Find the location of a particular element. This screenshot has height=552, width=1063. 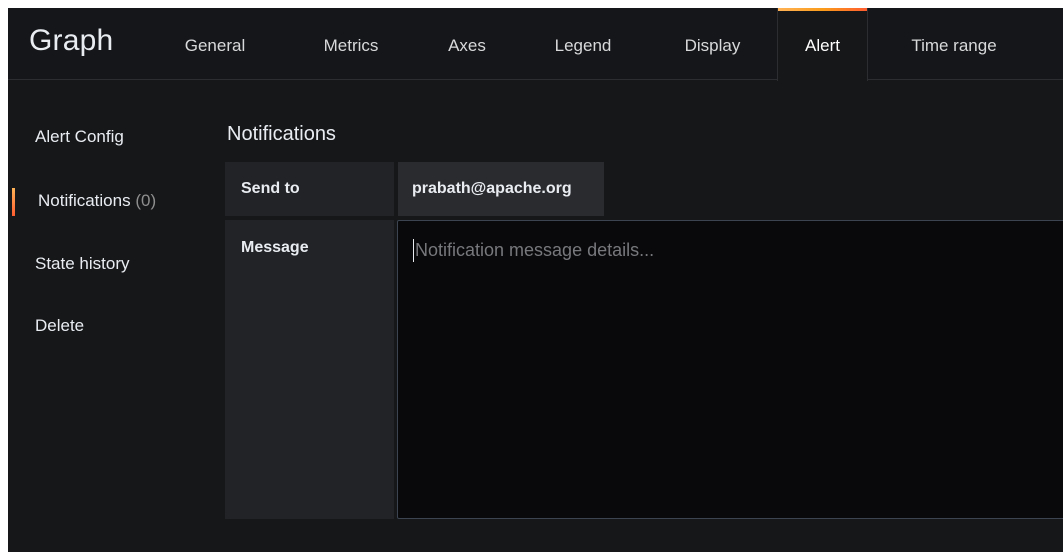

subnav-item-notifications: Notifications (0) is located at coordinates (97, 201).